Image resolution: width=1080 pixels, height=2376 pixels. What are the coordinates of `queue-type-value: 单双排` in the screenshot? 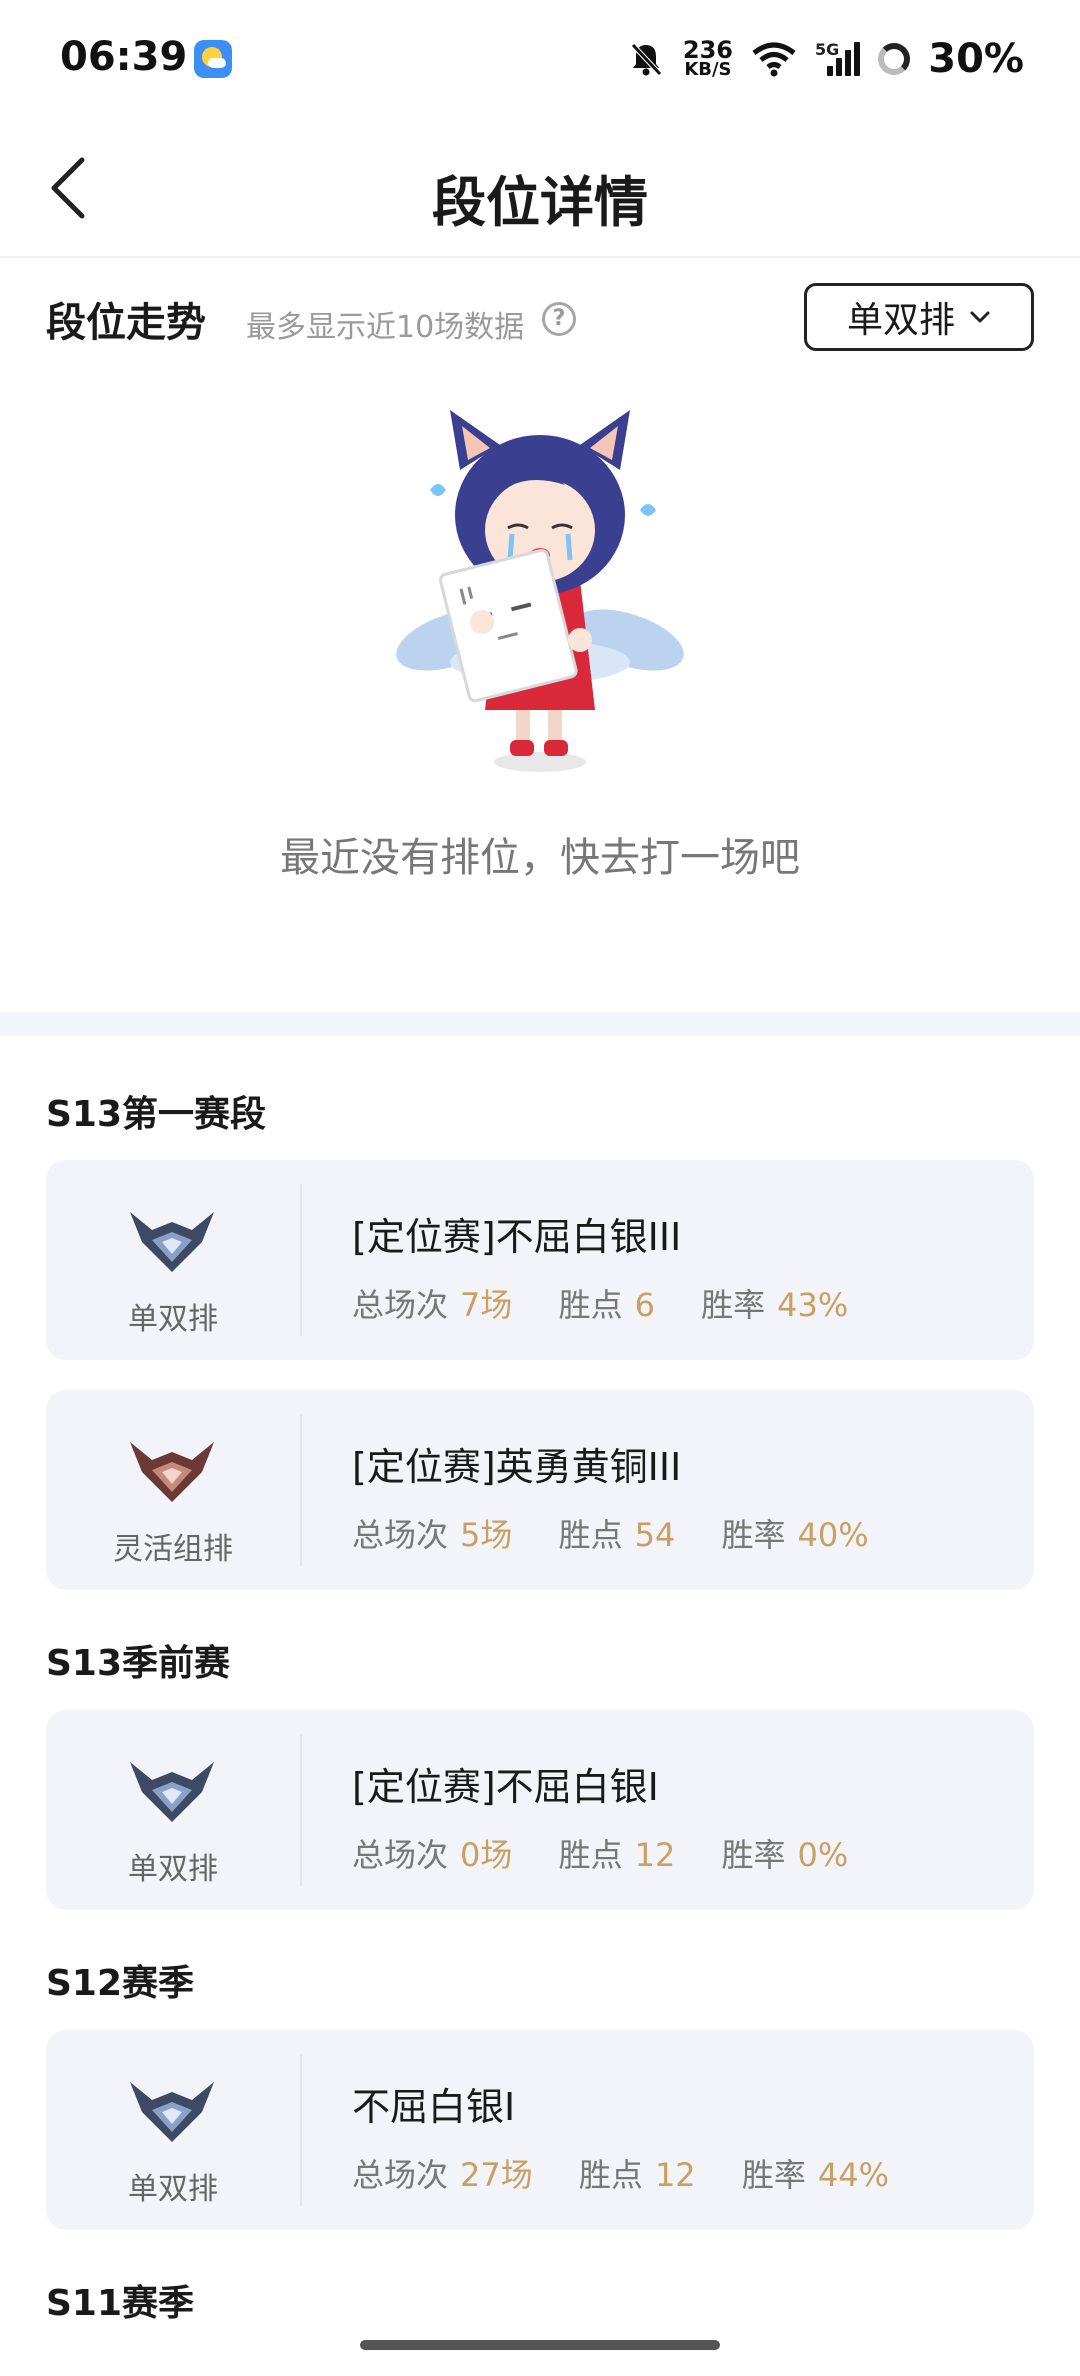 It's located at (900, 320).